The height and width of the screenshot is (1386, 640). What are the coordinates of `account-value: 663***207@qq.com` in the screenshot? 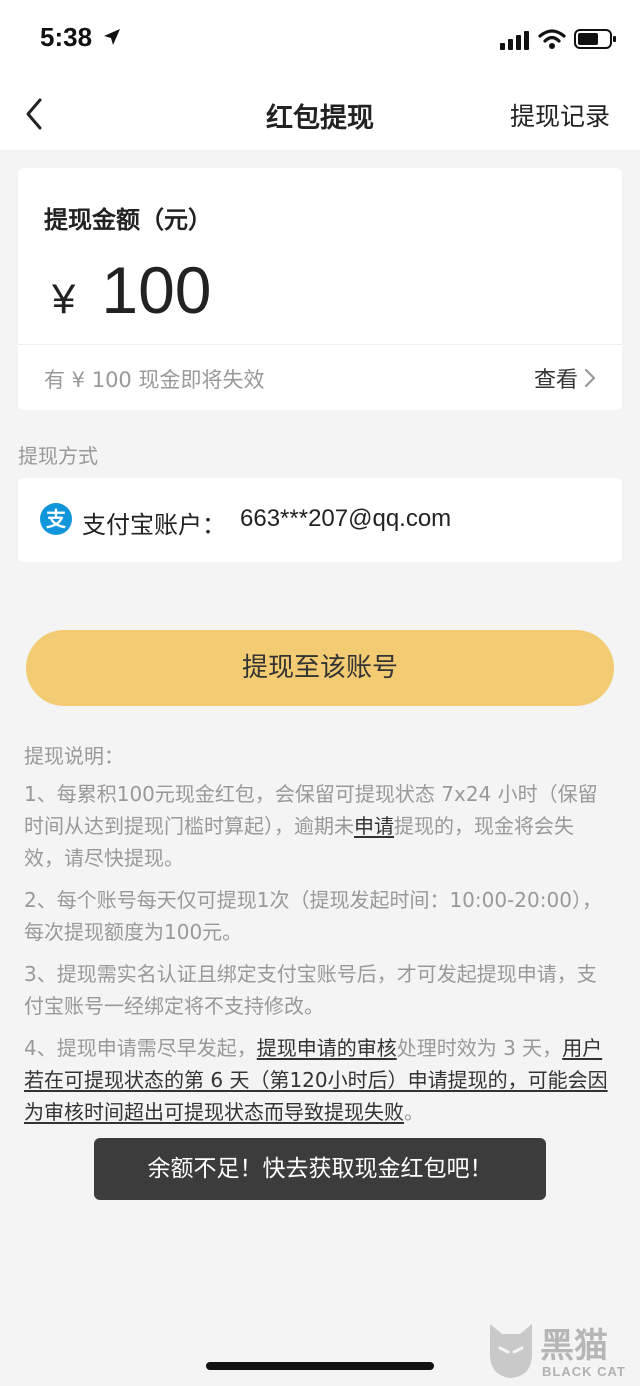 It's located at (346, 518).